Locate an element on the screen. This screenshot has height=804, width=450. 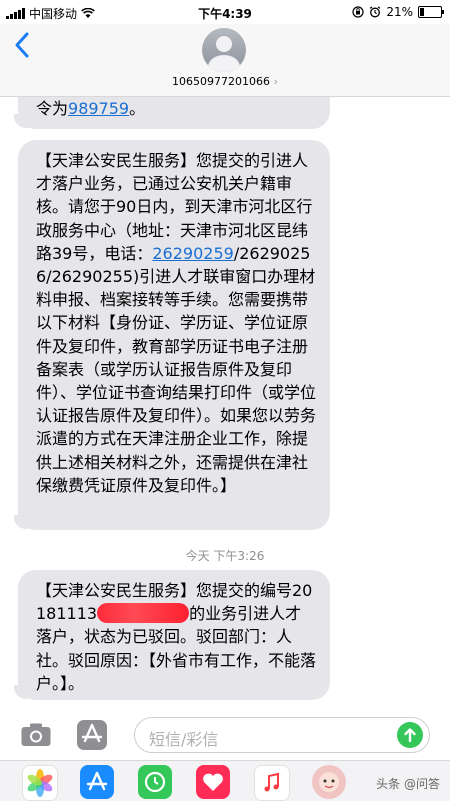
header-foreground: 10650977201066 › is located at coordinates (225, 60).